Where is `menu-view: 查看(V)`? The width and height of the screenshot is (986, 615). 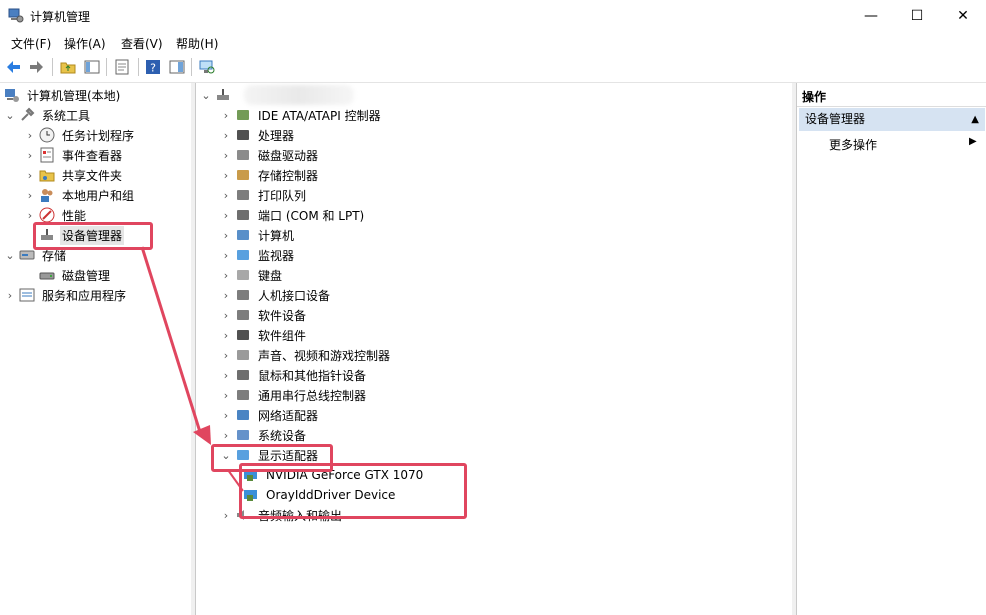
menu-view: 查看(V) is located at coordinates (142, 43).